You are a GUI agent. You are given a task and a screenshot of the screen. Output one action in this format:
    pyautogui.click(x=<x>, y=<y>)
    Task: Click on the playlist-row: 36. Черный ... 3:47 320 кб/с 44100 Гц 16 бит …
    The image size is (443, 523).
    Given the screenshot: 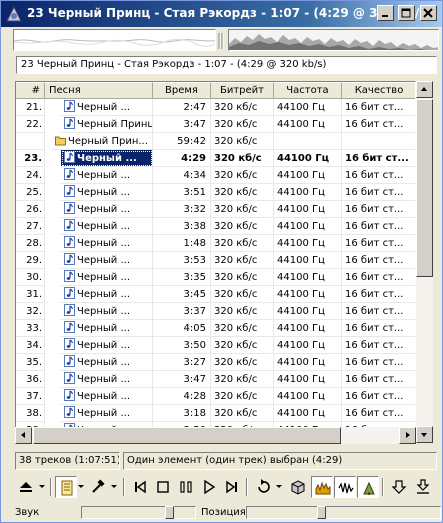 What is the action you would take?
    pyautogui.click(x=215, y=379)
    